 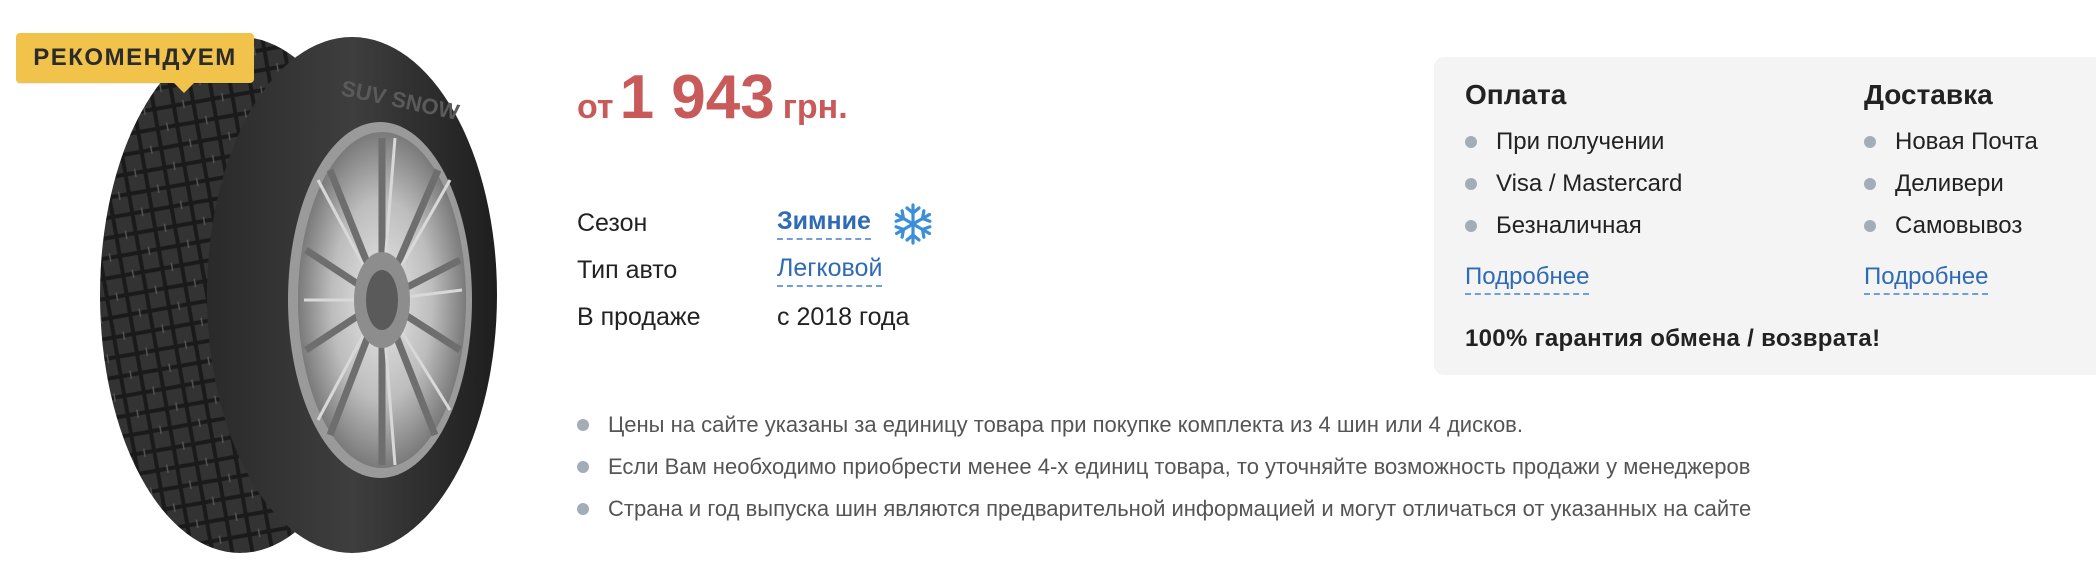 What do you see at coordinates (756, 317) in the screenshot?
I see `spec-row-on-sale: В продаже с 2018 года` at bounding box center [756, 317].